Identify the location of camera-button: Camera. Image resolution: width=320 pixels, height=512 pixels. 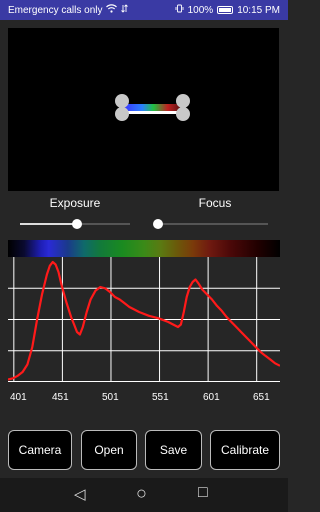
(40, 450).